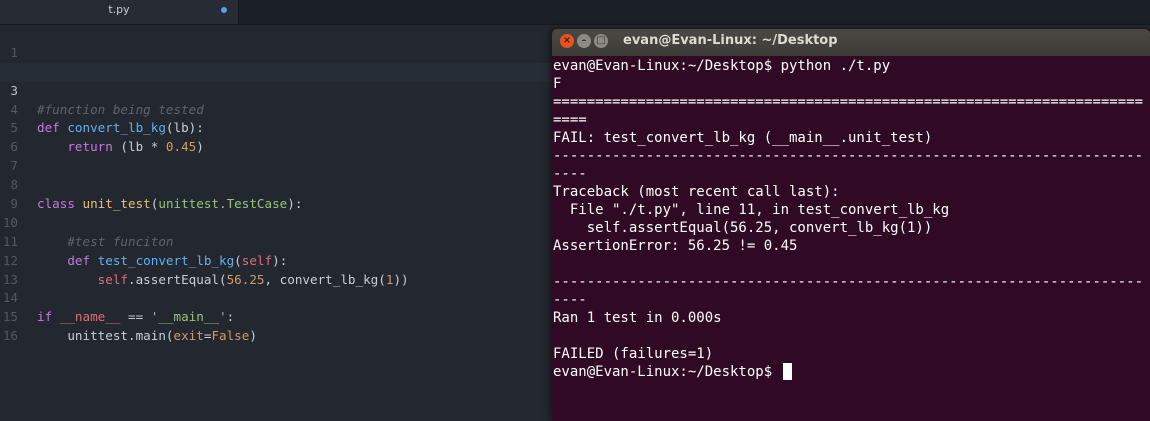  Describe the element at coordinates (230, 336) in the screenshot. I see `code-token: False` at that location.